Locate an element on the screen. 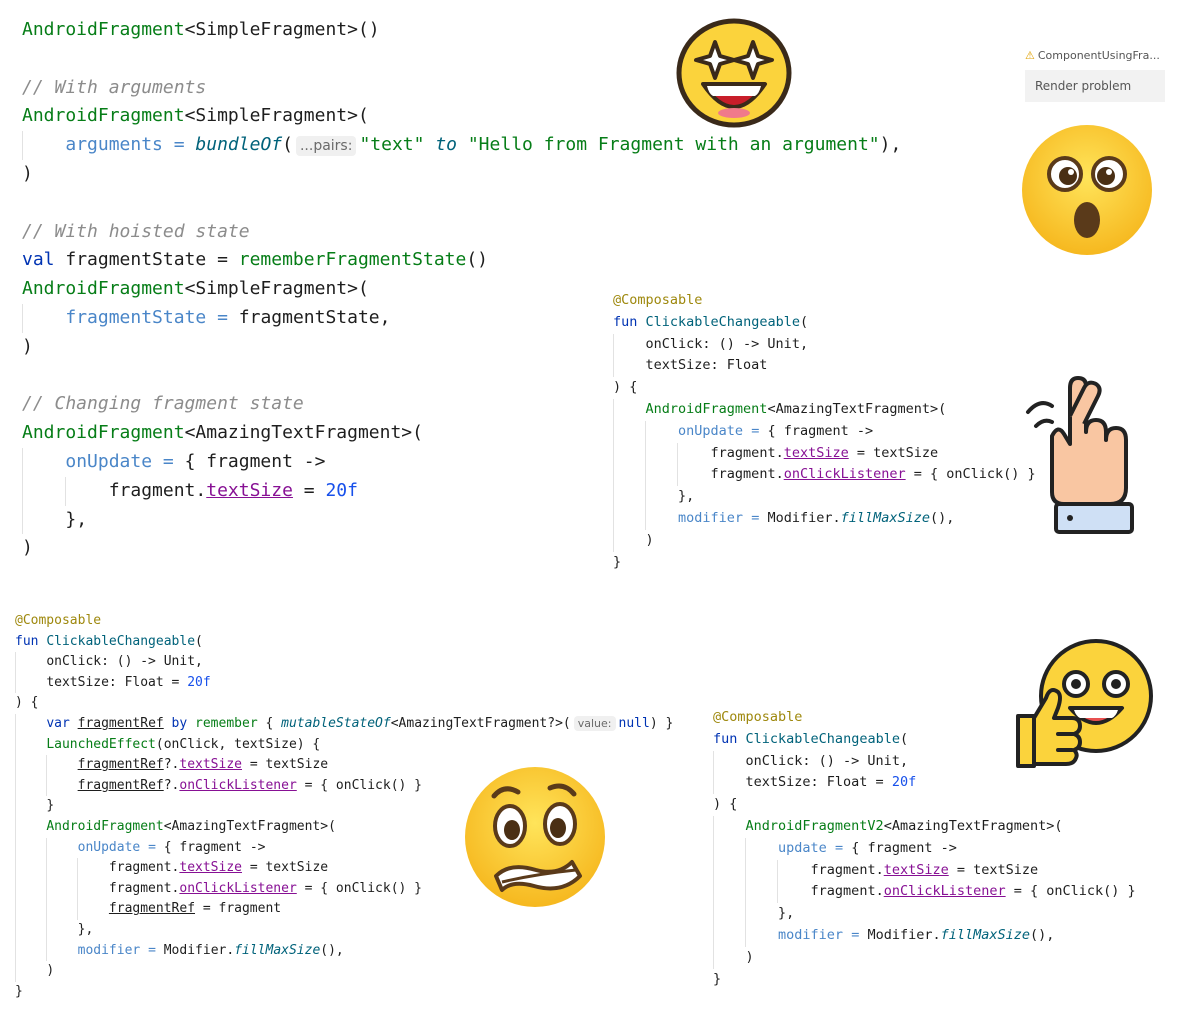 This screenshot has height=1010, width=1200. code-line: textSize: Float = 20f is located at coordinates (924, 783).